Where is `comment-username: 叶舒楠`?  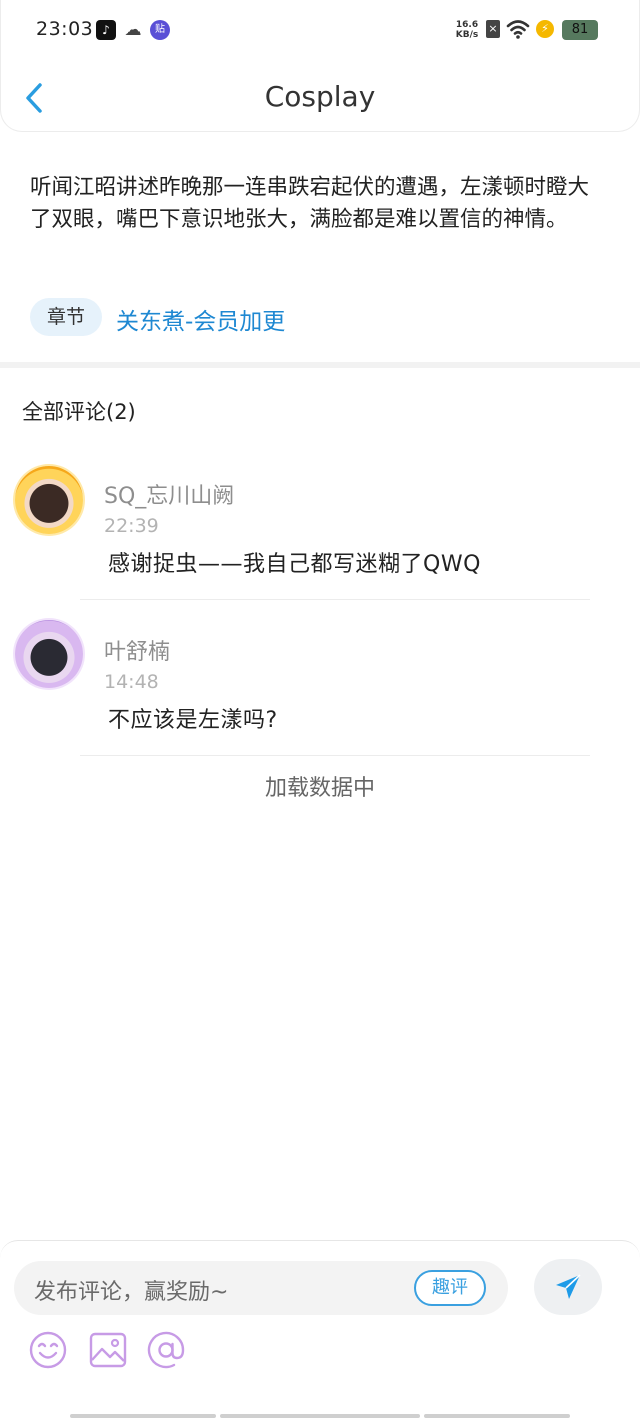
comment-username: 叶舒楠 is located at coordinates (137, 650).